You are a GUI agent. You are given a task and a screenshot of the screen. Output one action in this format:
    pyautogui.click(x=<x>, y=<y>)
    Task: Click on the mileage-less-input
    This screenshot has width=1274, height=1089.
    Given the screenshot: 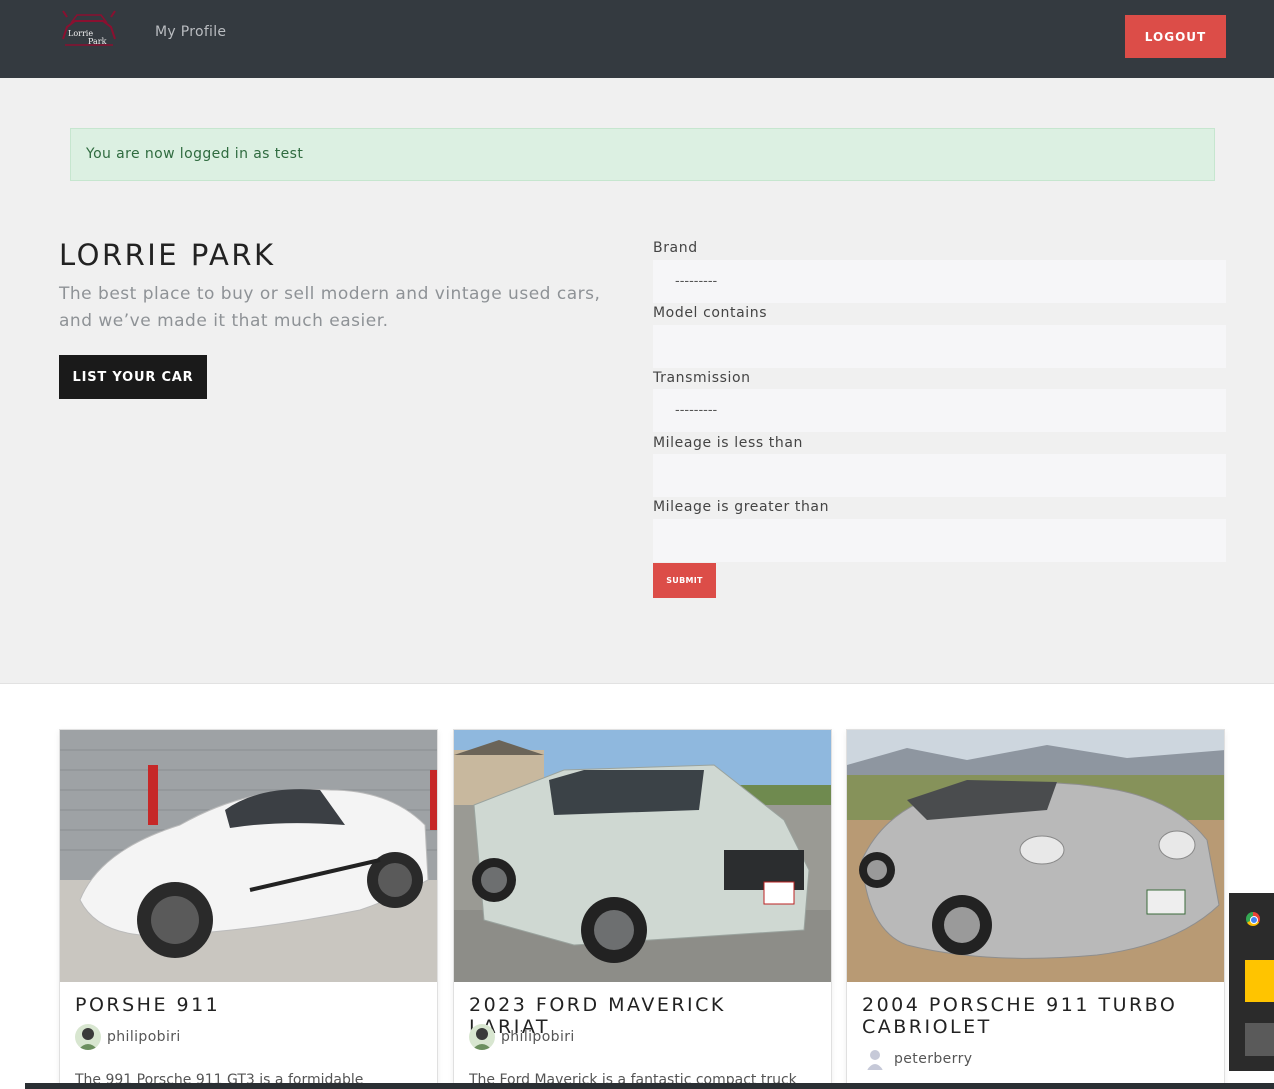 What is the action you would take?
    pyautogui.click(x=939, y=475)
    